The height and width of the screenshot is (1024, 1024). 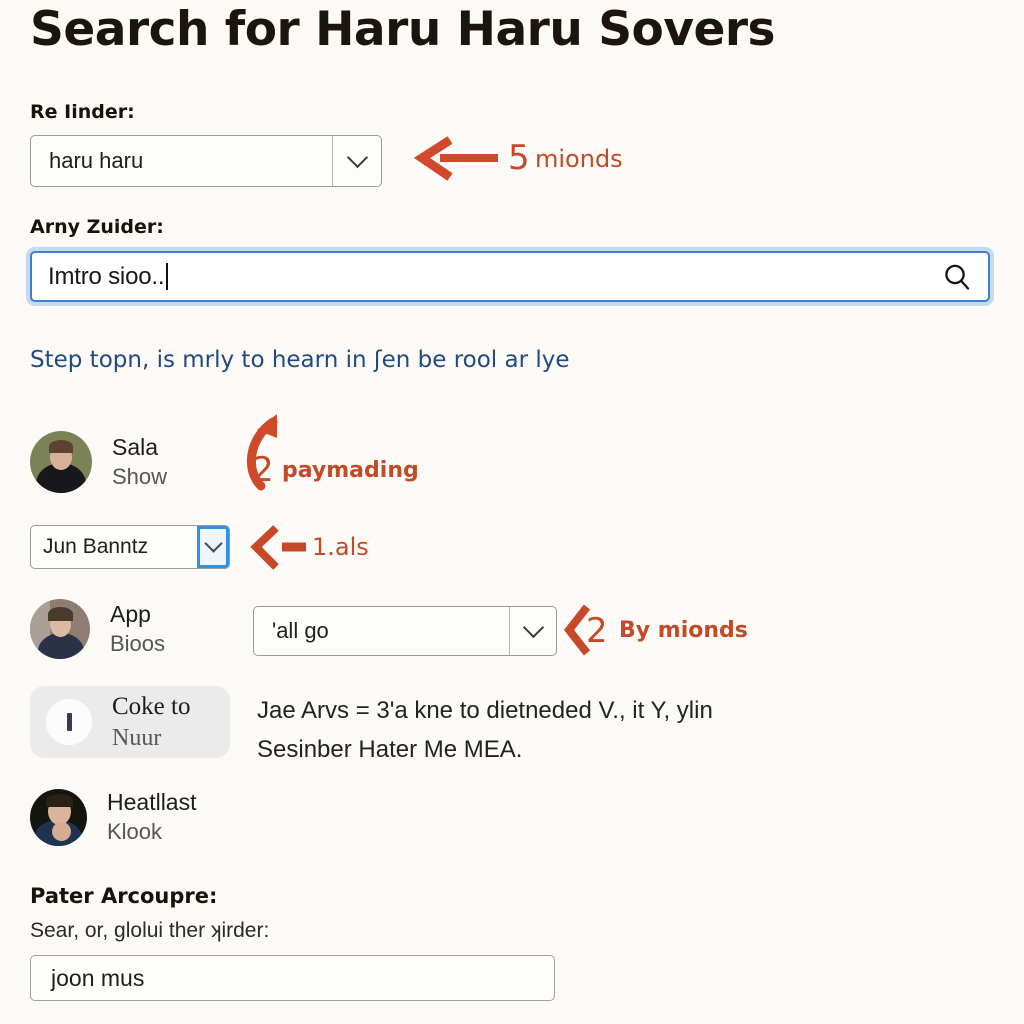 I want to click on scope-select: 'all go, so click(x=405, y=631).